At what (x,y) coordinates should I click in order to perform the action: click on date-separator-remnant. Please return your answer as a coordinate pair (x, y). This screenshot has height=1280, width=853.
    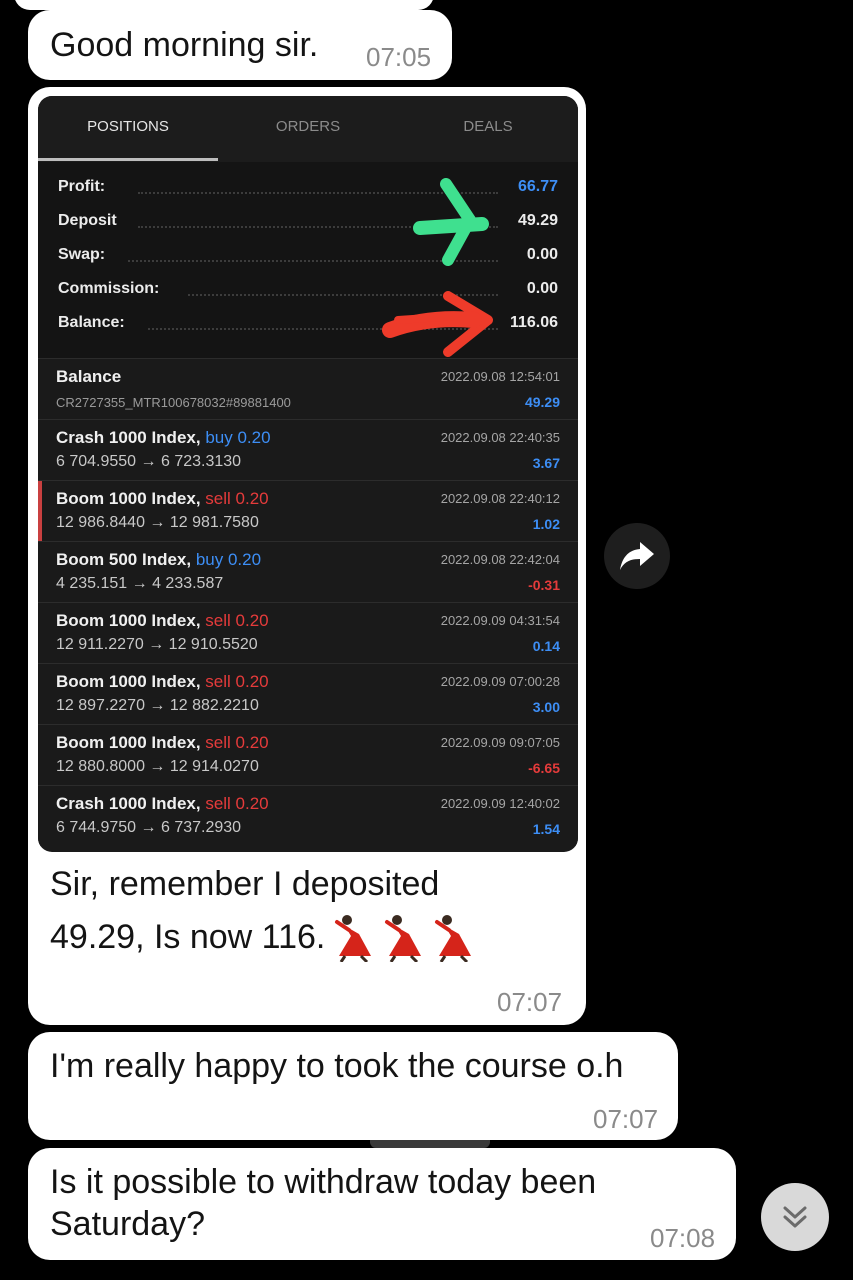
    Looking at the image, I should click on (430, 1144).